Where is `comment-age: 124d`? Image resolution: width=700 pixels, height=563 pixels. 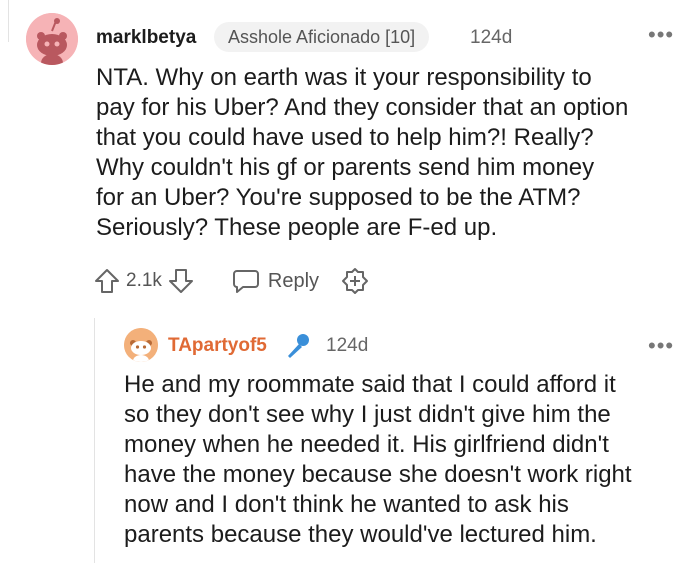 comment-age: 124d is located at coordinates (491, 37).